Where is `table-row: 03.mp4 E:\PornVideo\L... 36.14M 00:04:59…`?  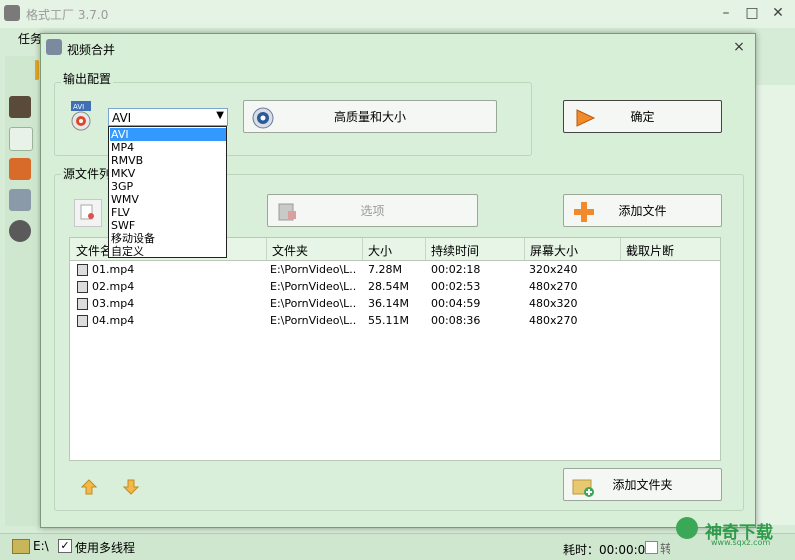 table-row: 03.mp4 E:\PornVideo\L... 36.14M 00:04:59… is located at coordinates (395, 304).